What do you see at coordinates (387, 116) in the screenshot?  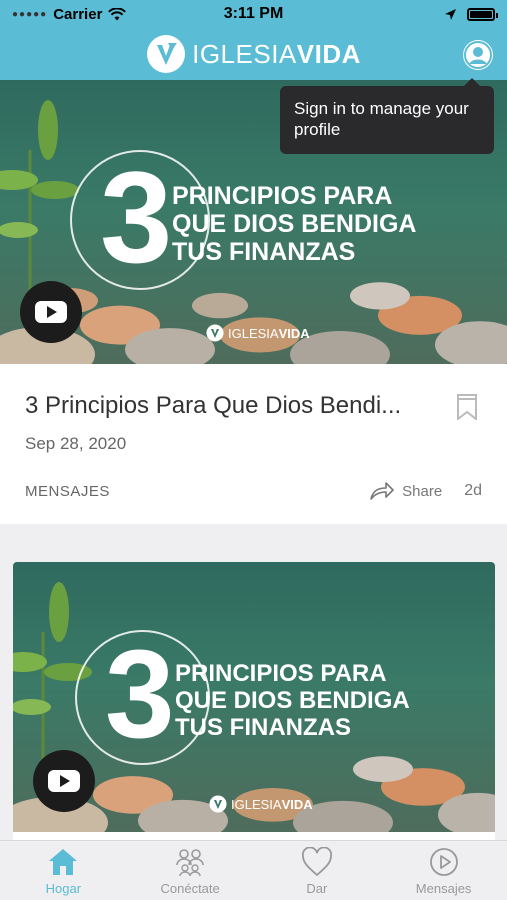 I see `profile-tooltip: Sign in to manage your profile` at bounding box center [387, 116].